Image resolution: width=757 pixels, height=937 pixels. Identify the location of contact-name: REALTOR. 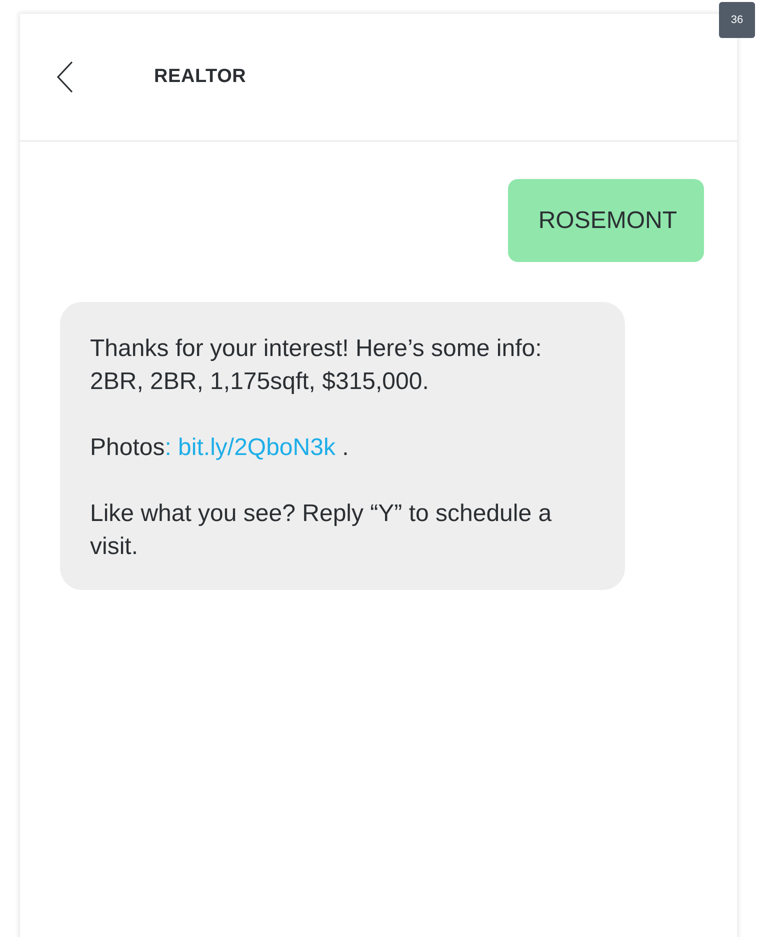
(200, 77).